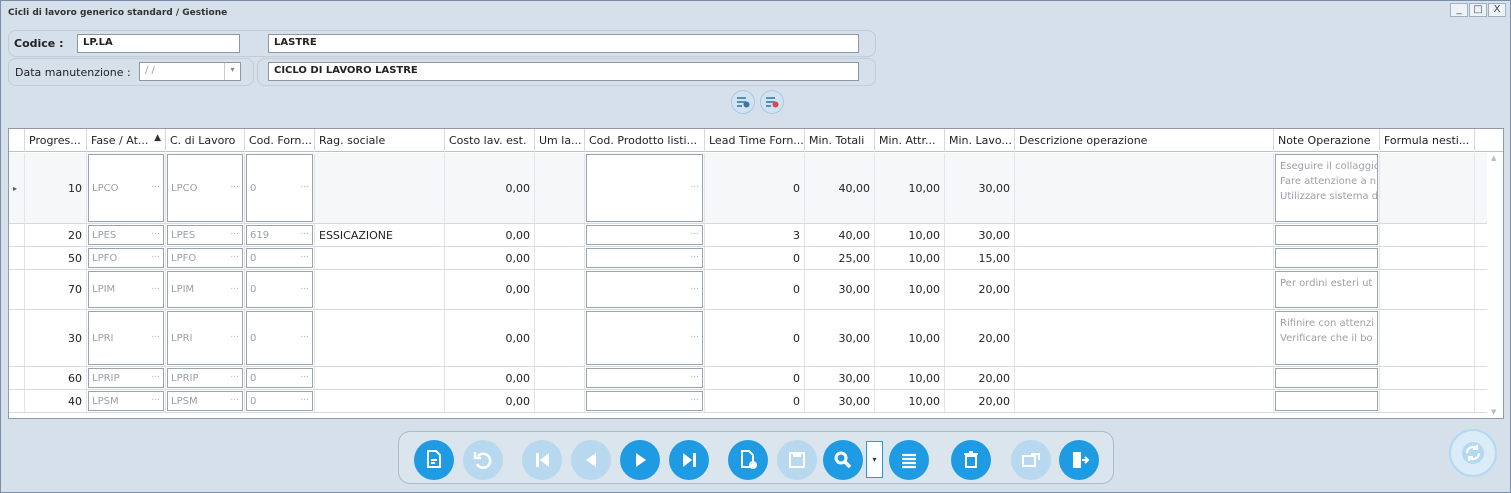  Describe the element at coordinates (1493, 412) in the screenshot. I see `scroll-down-arrow: ▼` at that location.